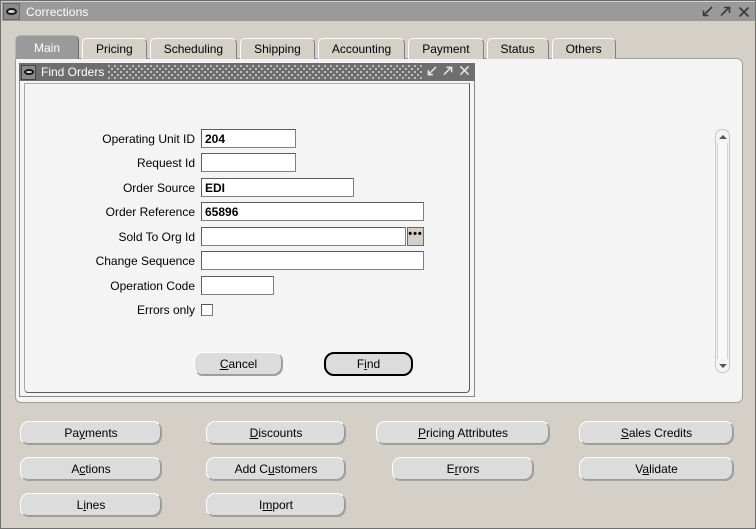 Image resolution: width=756 pixels, height=529 pixels. I want to click on field-errors-only: Errors only, so click(146, 309).